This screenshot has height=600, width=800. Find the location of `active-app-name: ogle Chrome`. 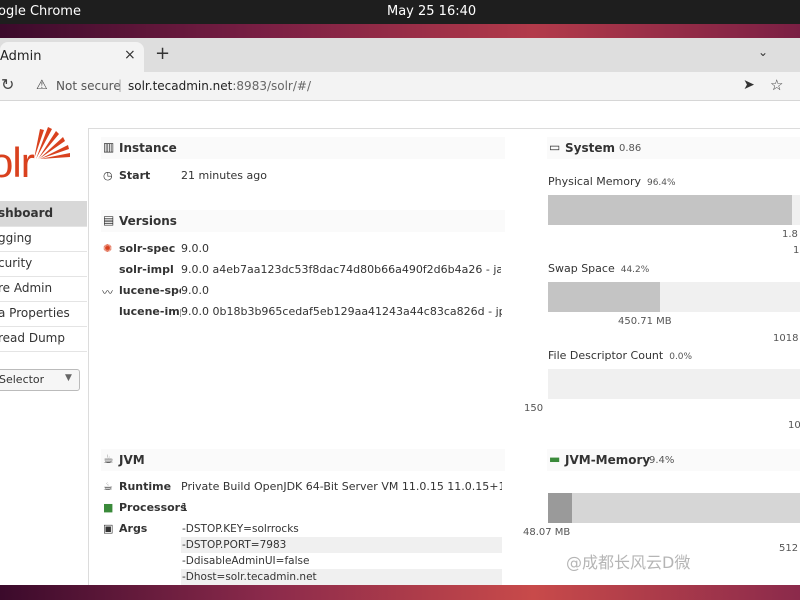

active-app-name: ogle Chrome is located at coordinates (40, 11).